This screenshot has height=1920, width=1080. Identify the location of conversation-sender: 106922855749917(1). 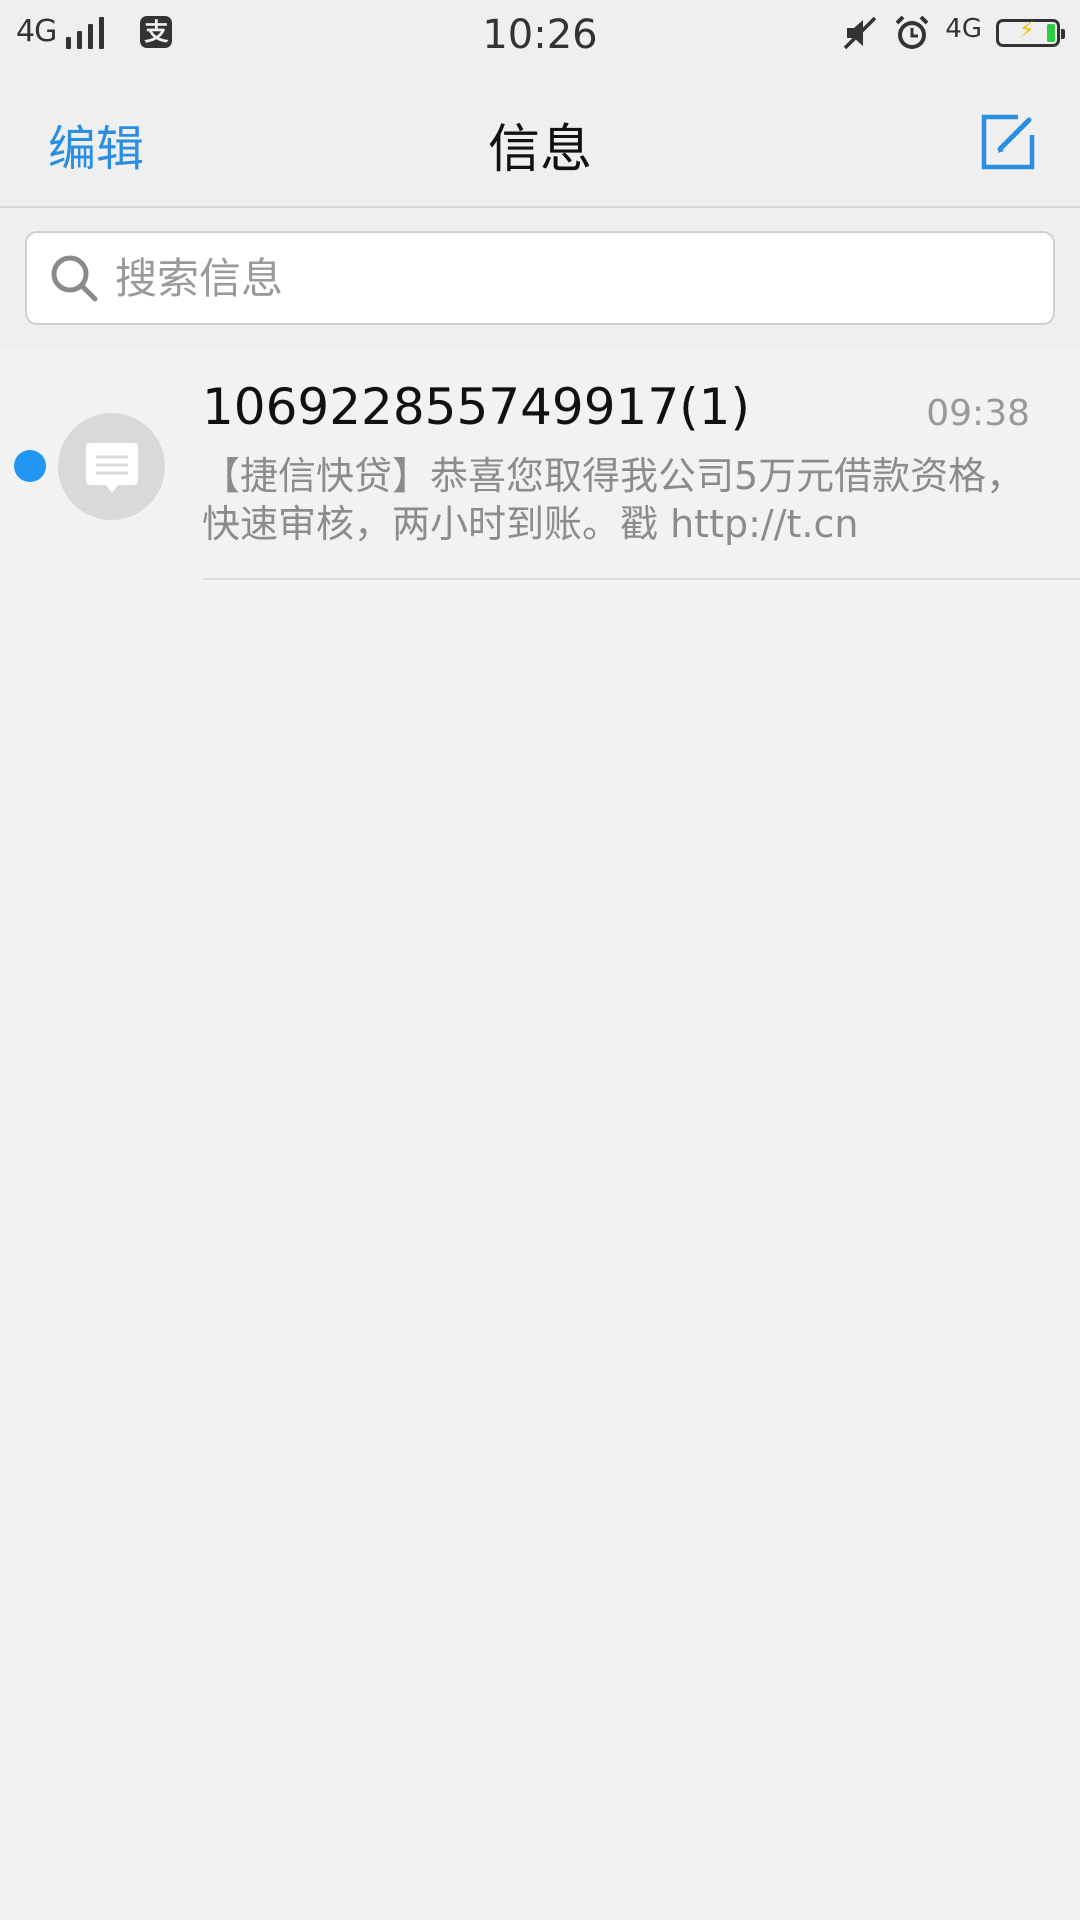
(476, 407).